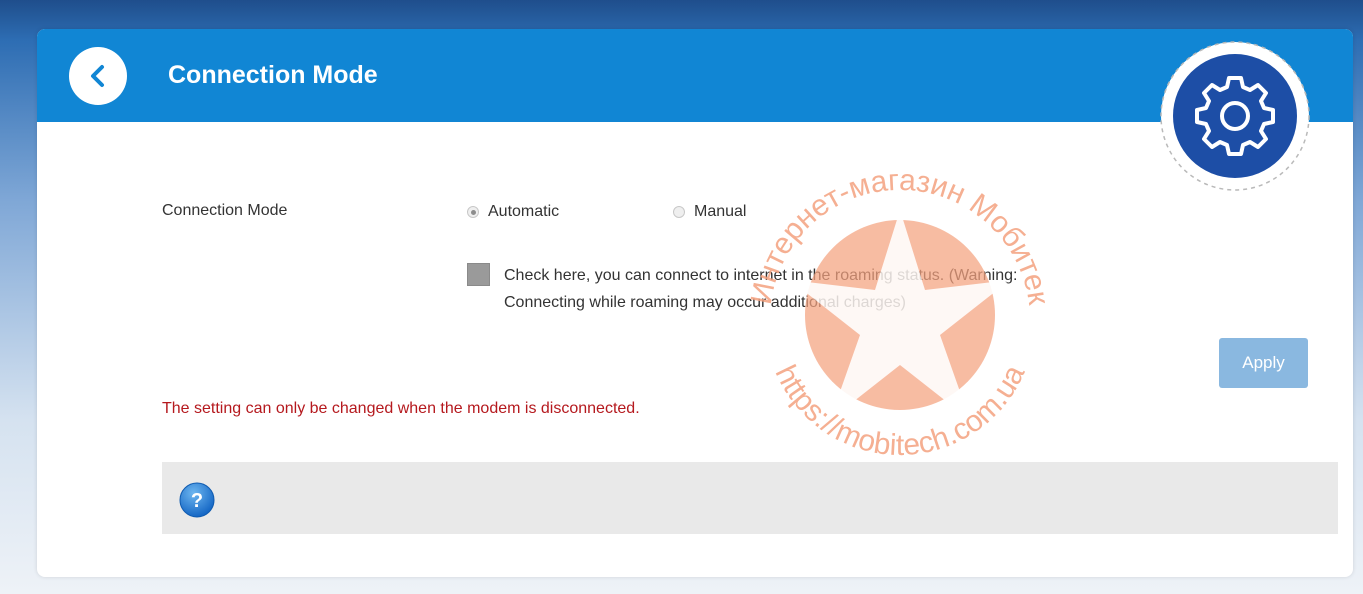 Image resolution: width=1363 pixels, height=594 pixels. What do you see at coordinates (524, 211) in the screenshot?
I see `radio-label-automatic: Automatic` at bounding box center [524, 211].